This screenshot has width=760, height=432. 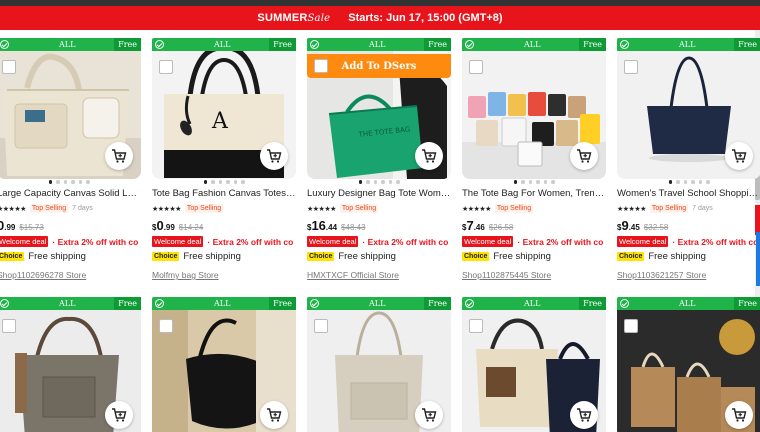 I want to click on rating-stars: ★★★★★, so click(x=13, y=209).